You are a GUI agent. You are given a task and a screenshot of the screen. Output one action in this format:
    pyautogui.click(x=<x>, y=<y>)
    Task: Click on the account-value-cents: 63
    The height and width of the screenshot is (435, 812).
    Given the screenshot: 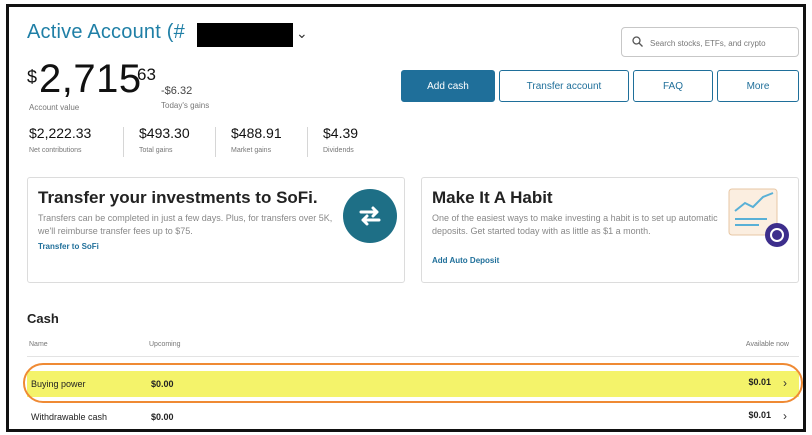 What is the action you would take?
    pyautogui.click(x=146, y=74)
    